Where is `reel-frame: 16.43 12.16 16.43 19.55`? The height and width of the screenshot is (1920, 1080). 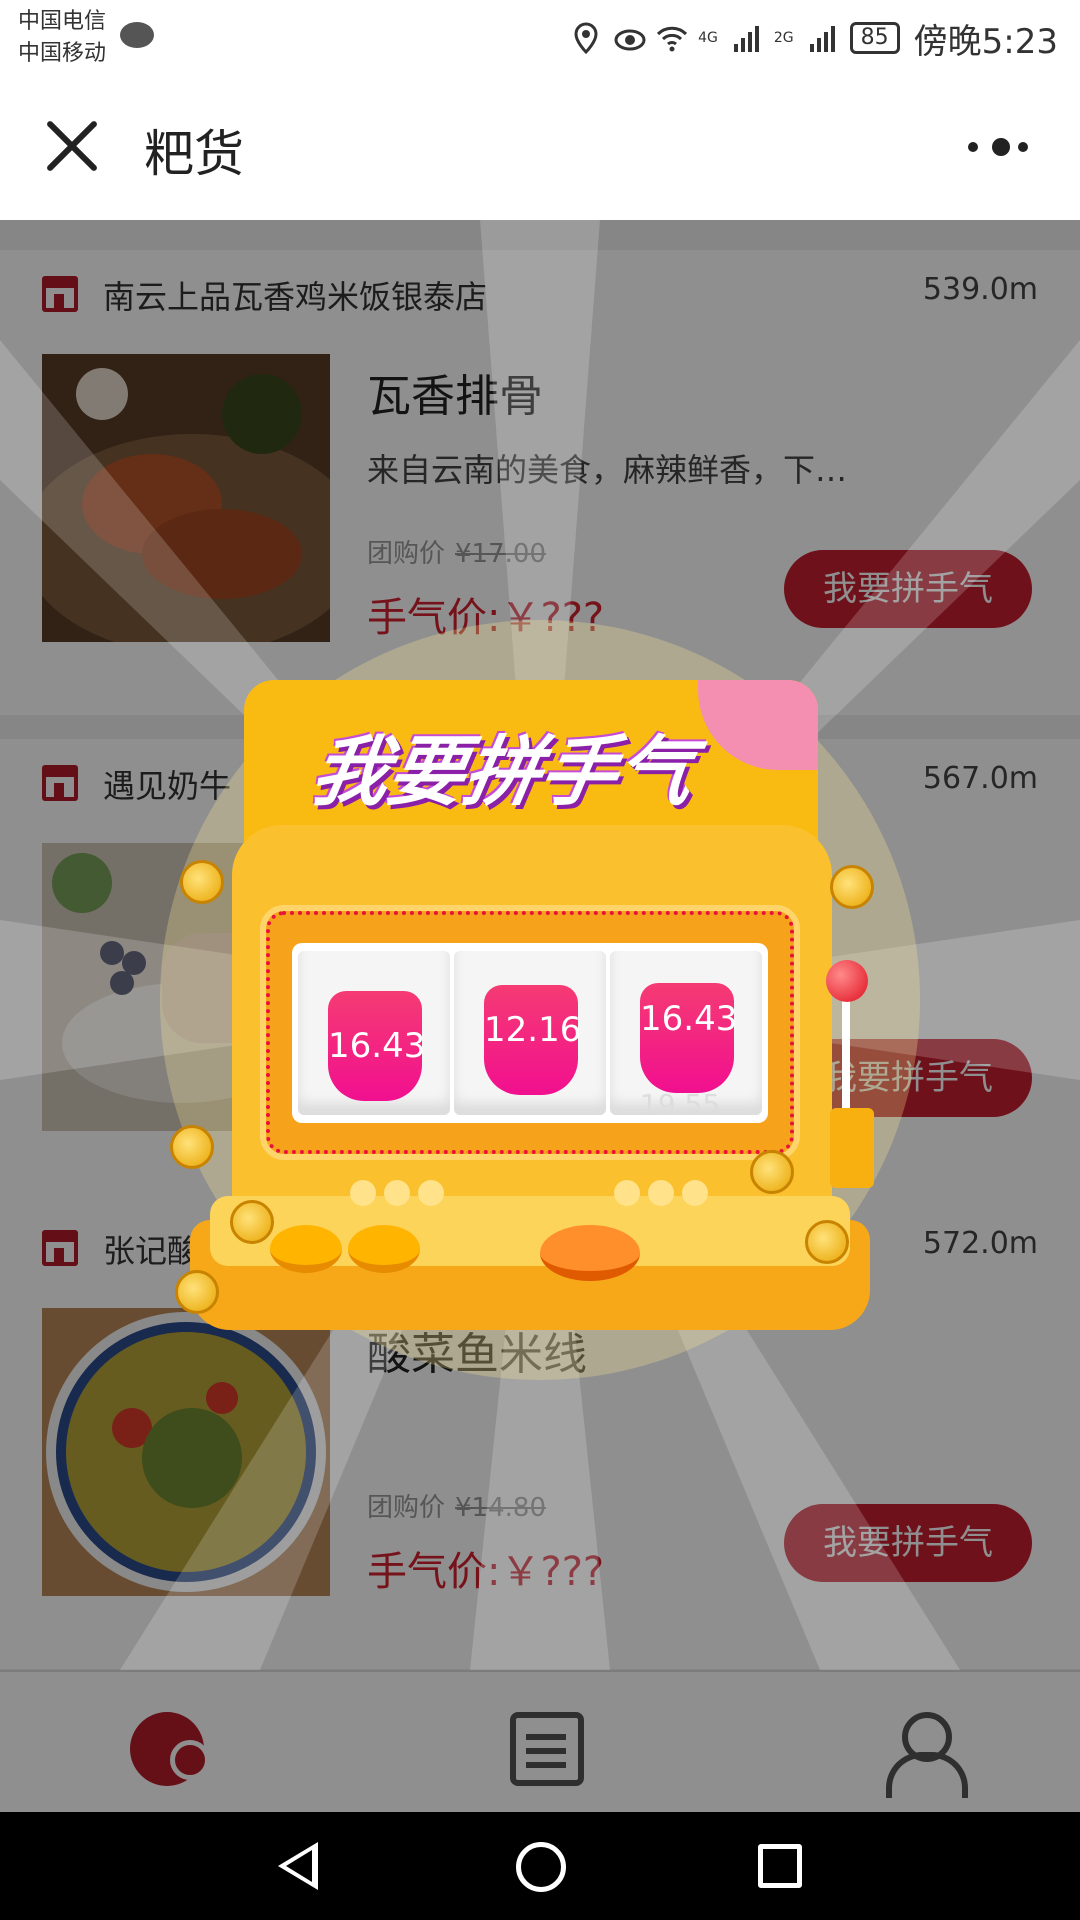 reel-frame: 16.43 12.16 16.43 19.55 is located at coordinates (530, 1032).